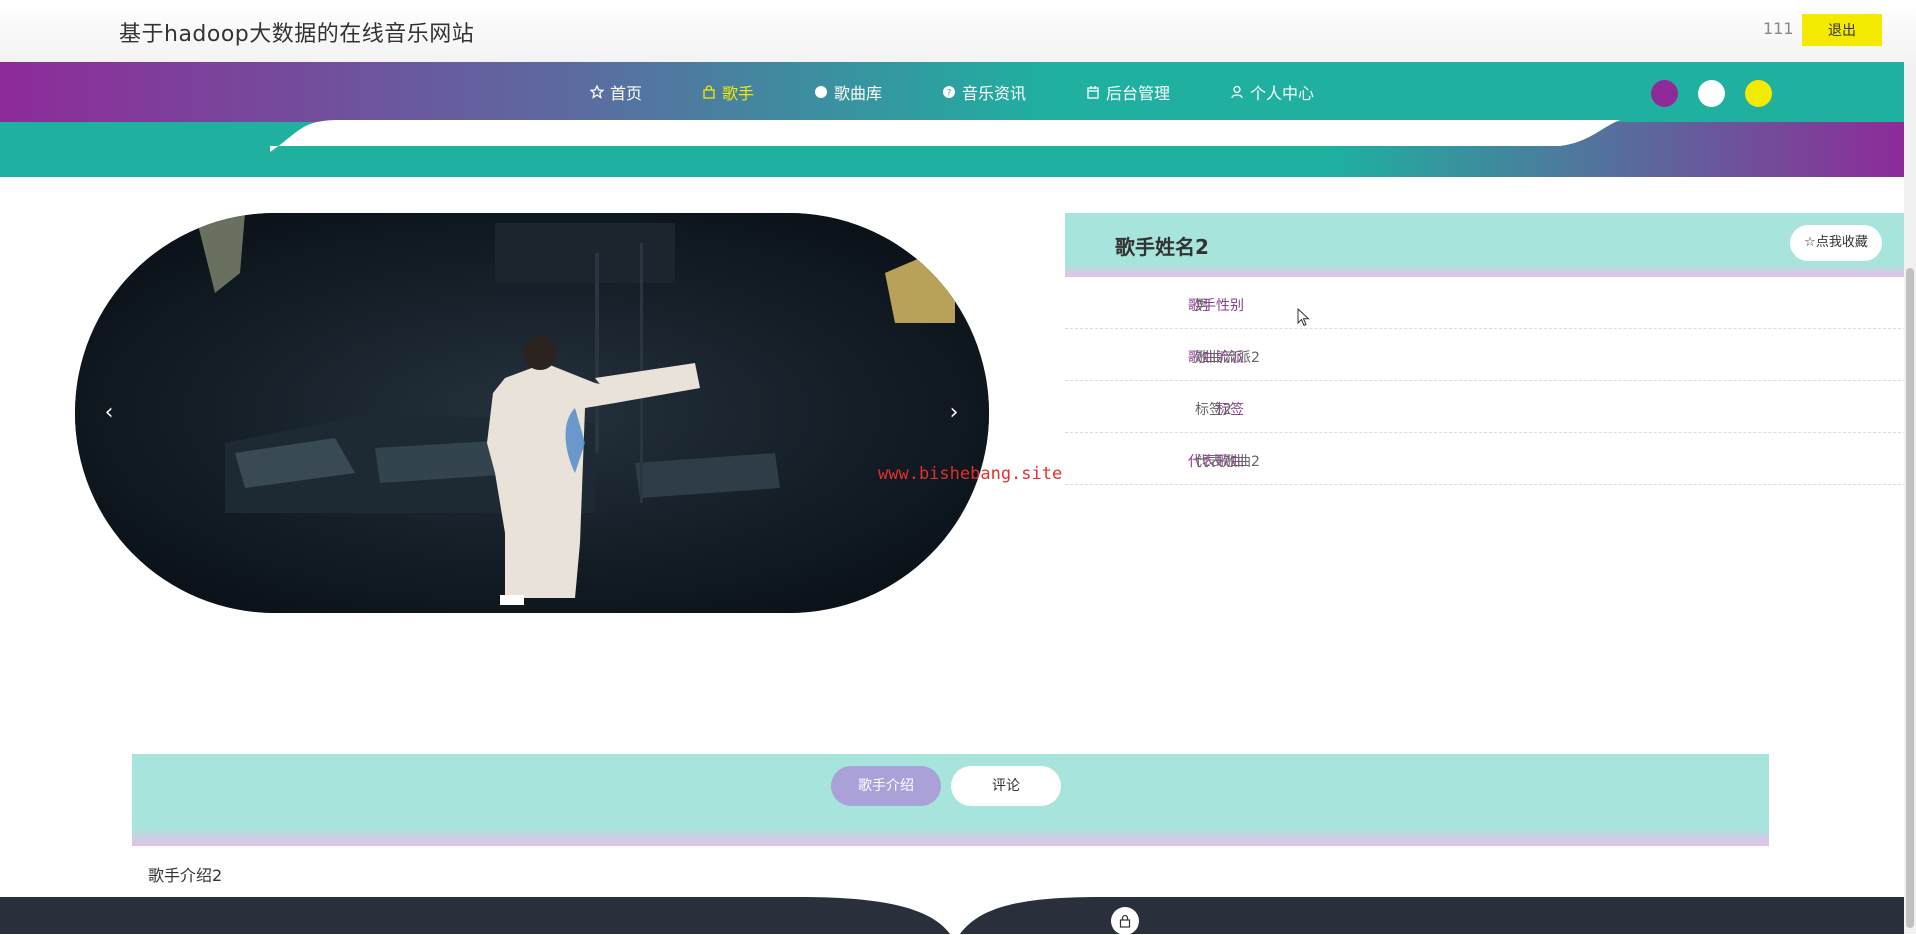 This screenshot has height=935, width=1916. What do you see at coordinates (1125, 921) in the screenshot?
I see `lock-icon` at bounding box center [1125, 921].